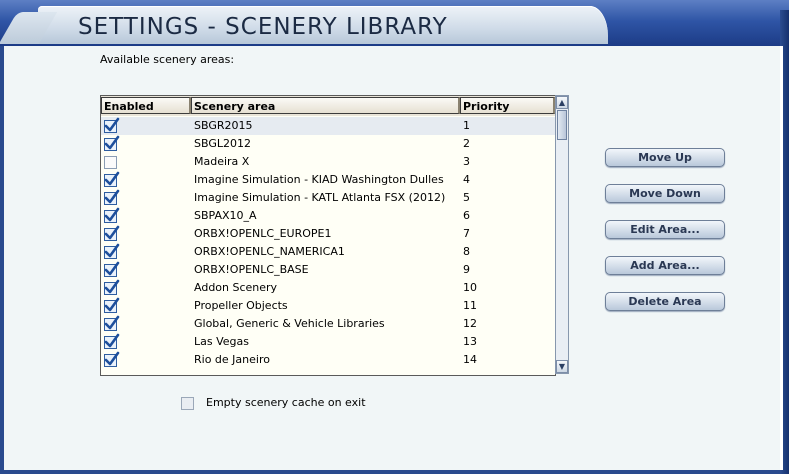 The width and height of the screenshot is (789, 474). I want to click on scenery-area-name: SBGR2015, so click(223, 125).